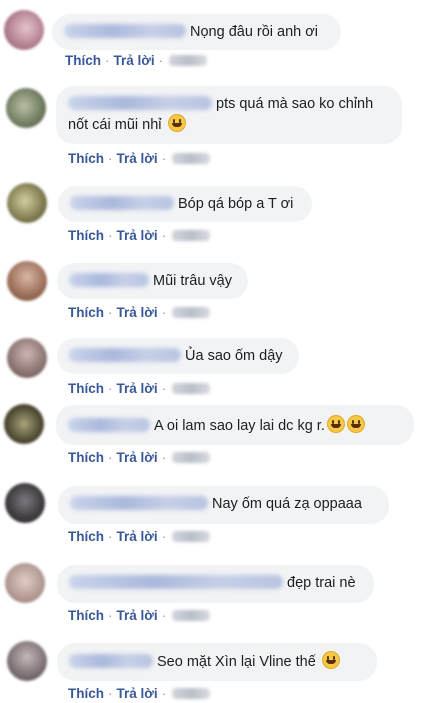  Describe the element at coordinates (295, 104) in the screenshot. I see `comment-text: pts quá mà sao ko chỉnh` at that location.